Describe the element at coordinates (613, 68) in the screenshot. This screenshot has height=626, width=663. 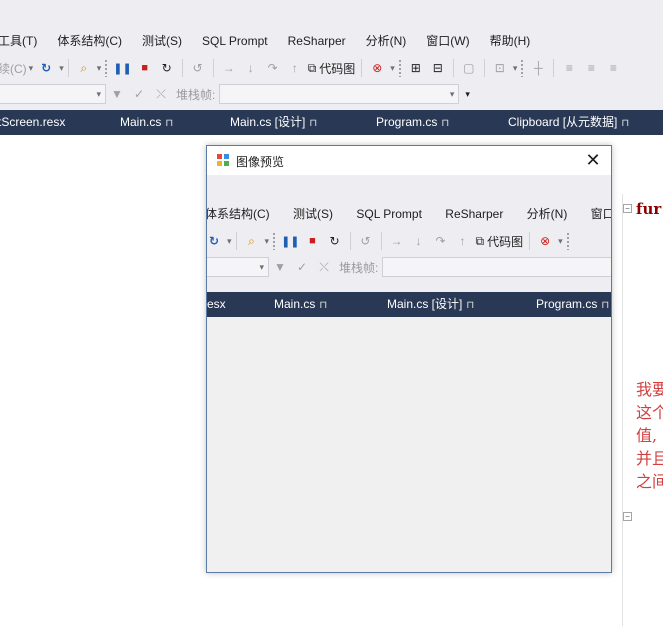
I see `align-right-icon: ≡` at that location.